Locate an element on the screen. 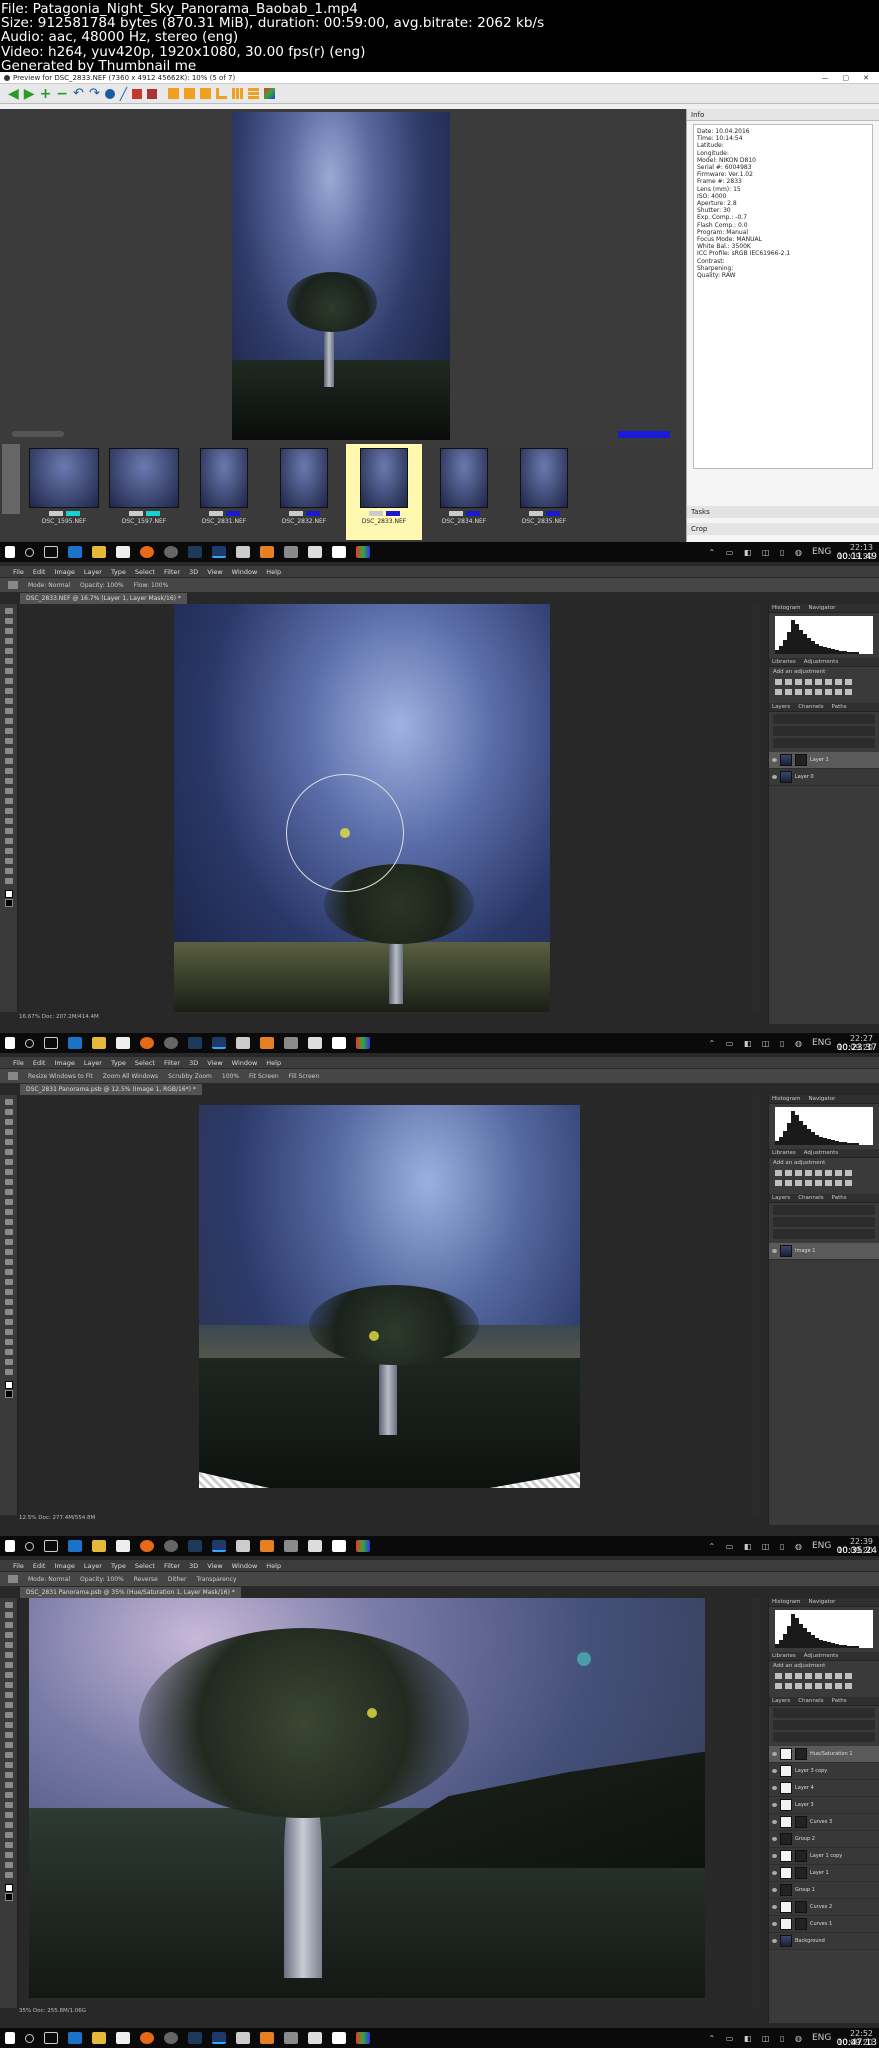 This screenshot has height=2048, width=879. firefox-icon is located at coordinates (147, 2038).